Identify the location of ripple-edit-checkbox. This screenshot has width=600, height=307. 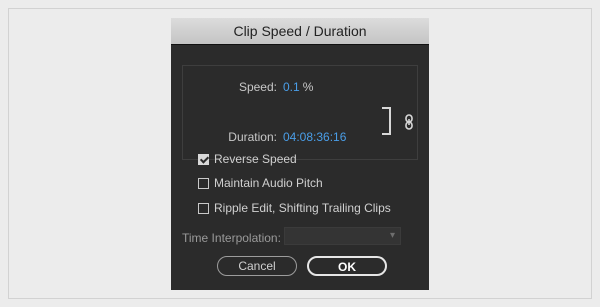
(203, 208).